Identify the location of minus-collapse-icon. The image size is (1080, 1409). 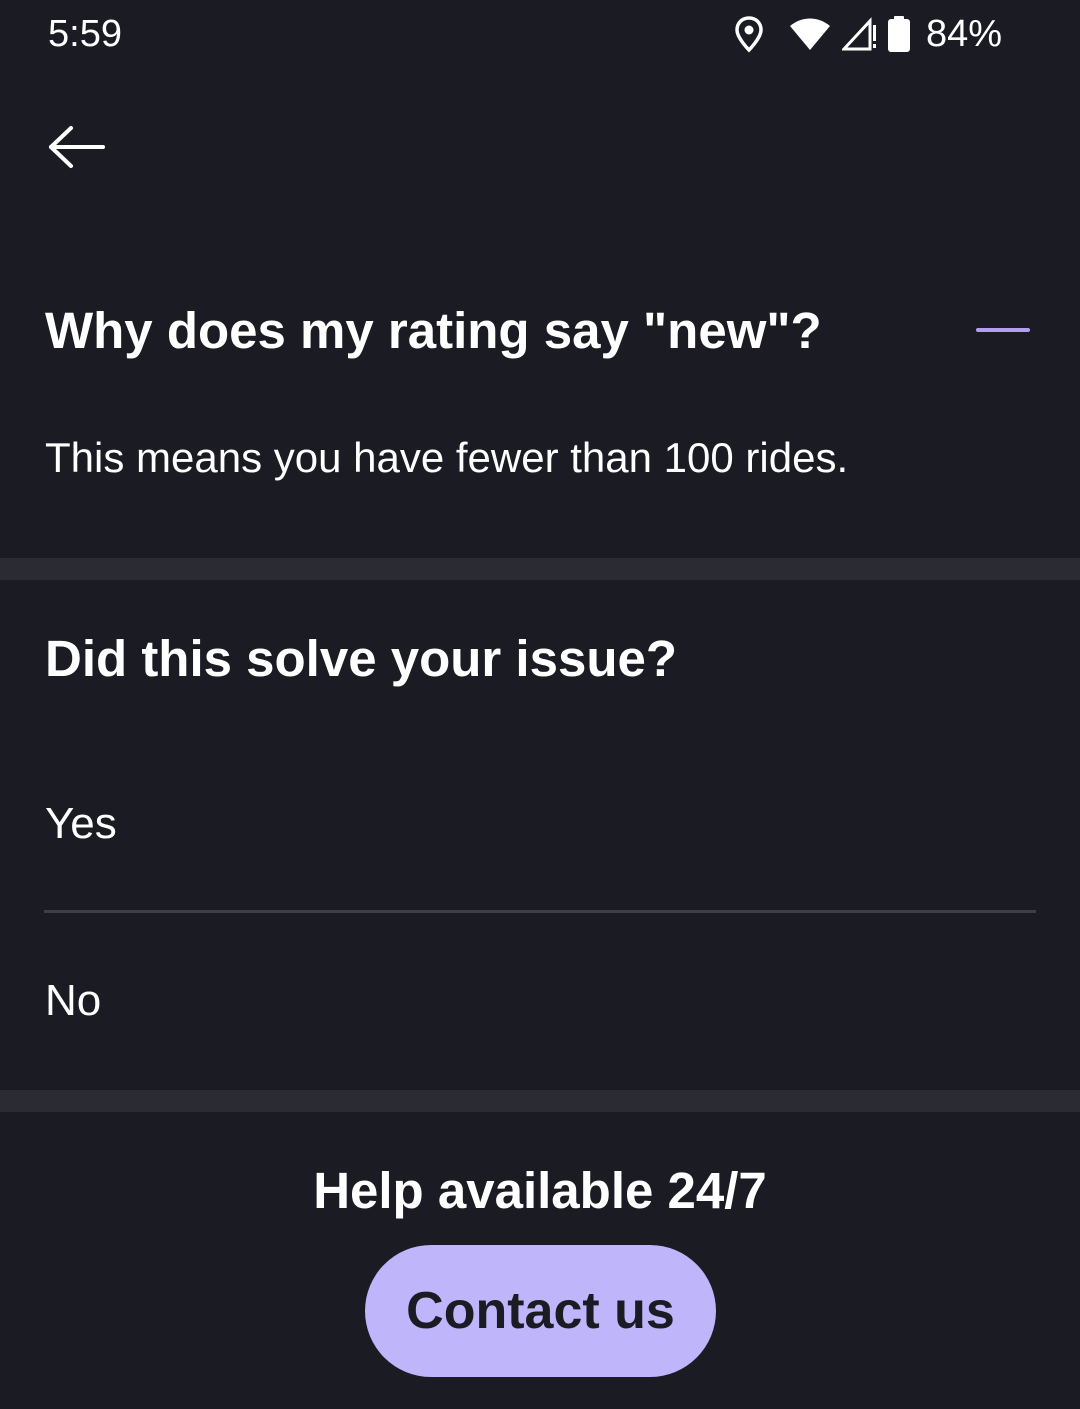
(1003, 330).